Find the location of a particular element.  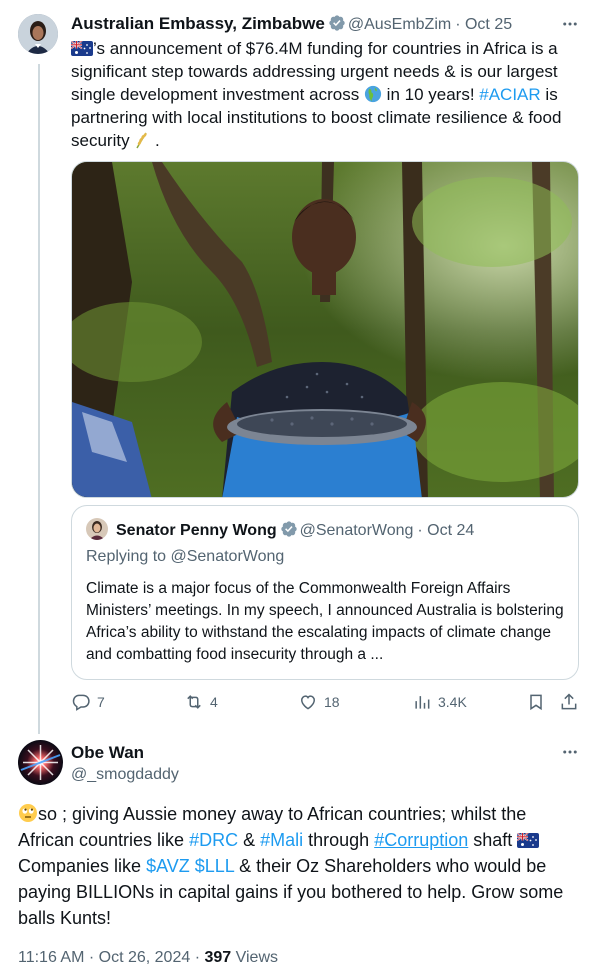

replying-to: Replying to @SenatorWong is located at coordinates (185, 556).